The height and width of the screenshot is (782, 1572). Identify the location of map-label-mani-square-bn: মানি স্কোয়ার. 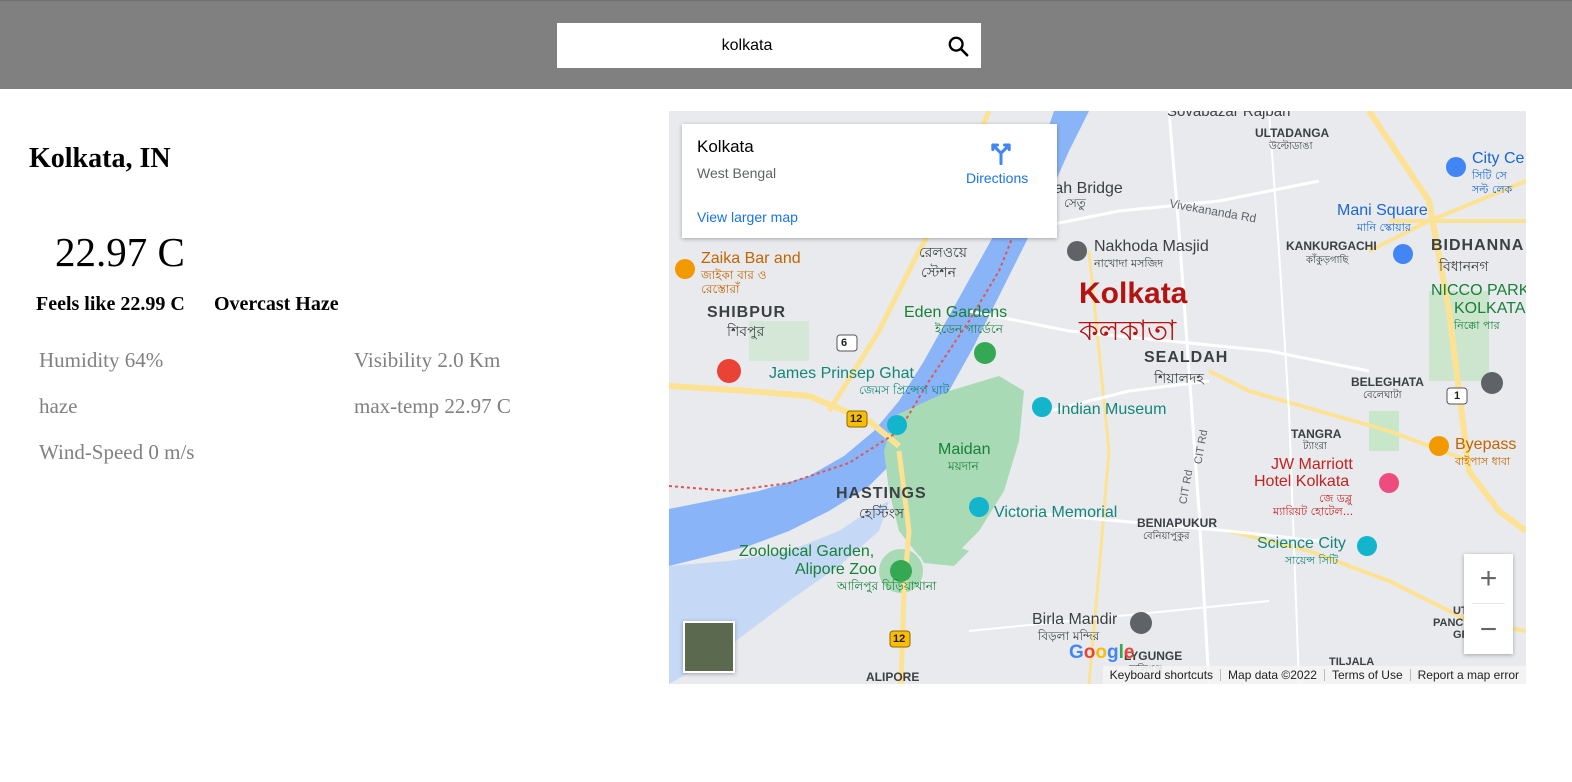
(1384, 227).